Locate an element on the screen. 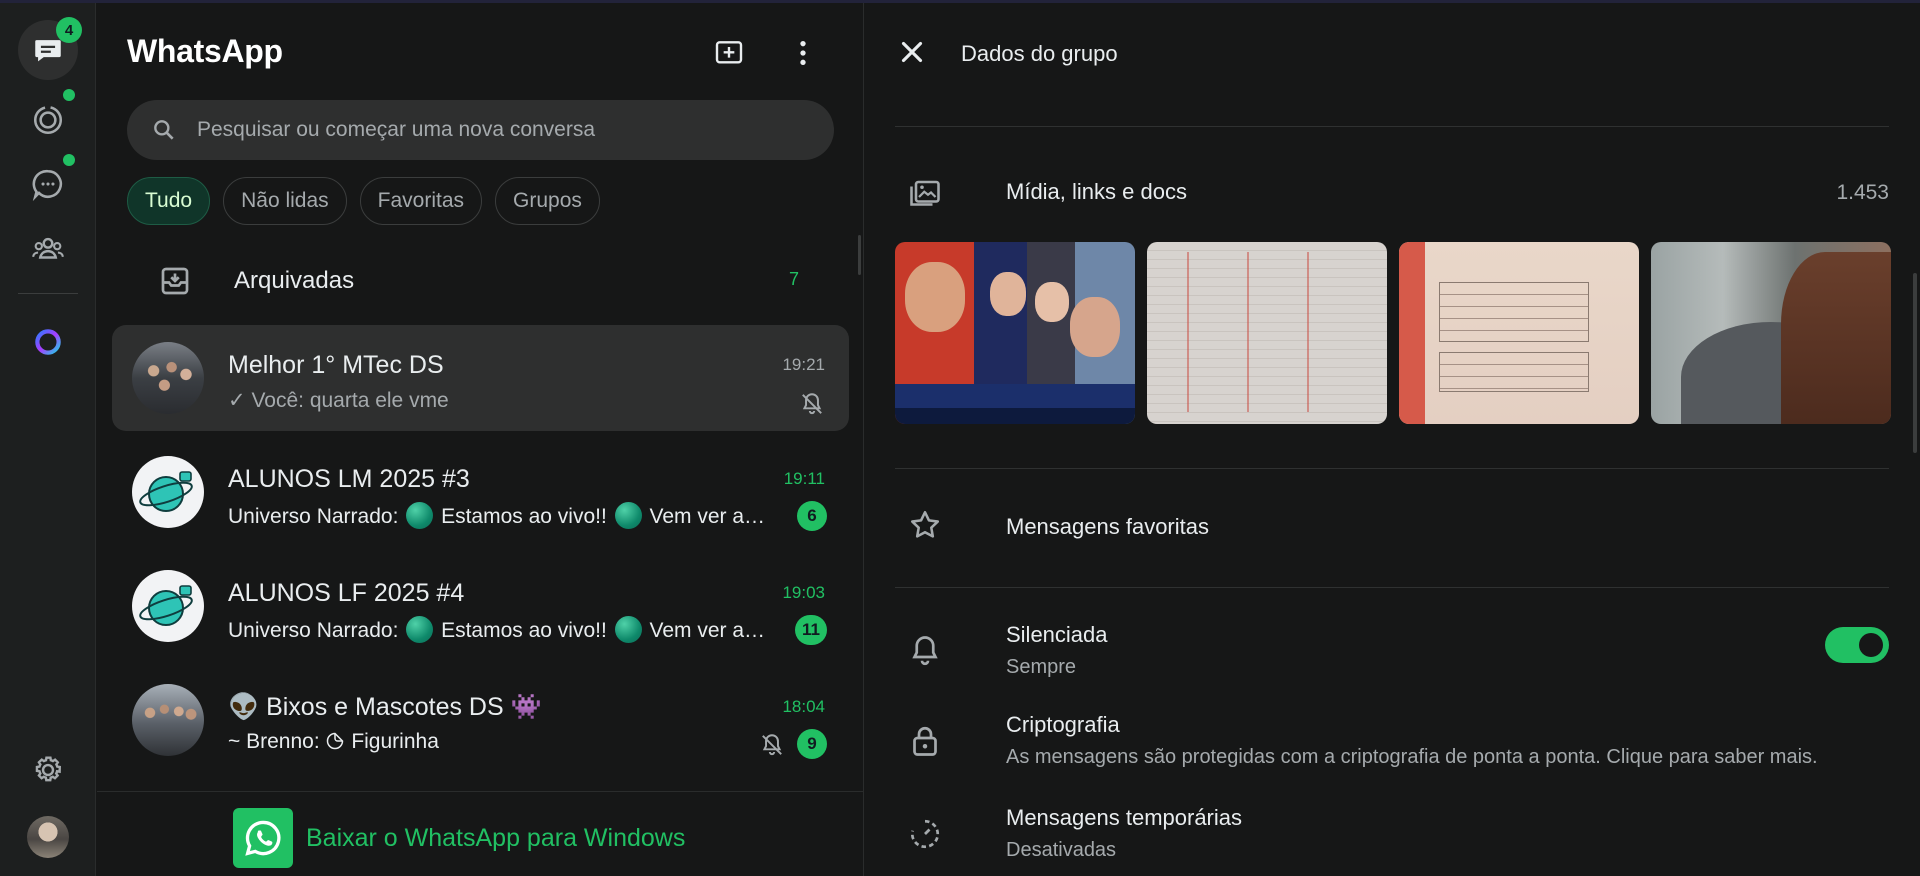 The height and width of the screenshot is (876, 1920). rail-settings-button is located at coordinates (48, 770).